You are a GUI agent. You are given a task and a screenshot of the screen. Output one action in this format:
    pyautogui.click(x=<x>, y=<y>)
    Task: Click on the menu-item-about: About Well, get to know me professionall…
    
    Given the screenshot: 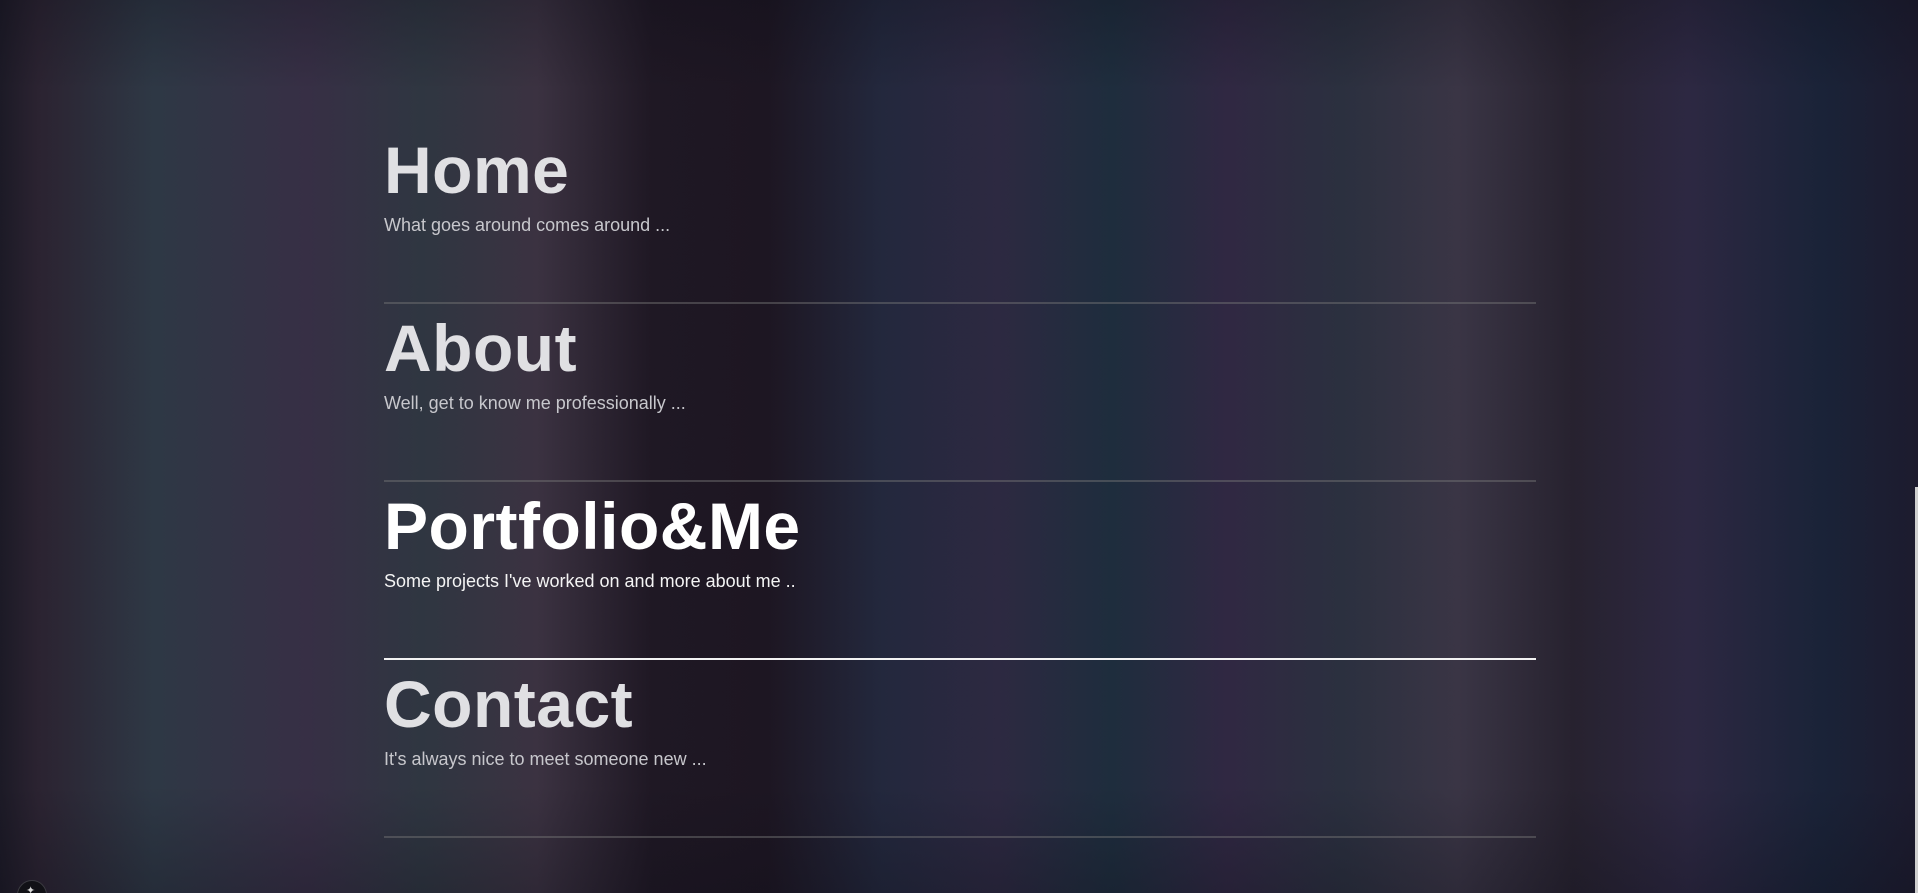 What is the action you would take?
    pyautogui.click(x=960, y=393)
    